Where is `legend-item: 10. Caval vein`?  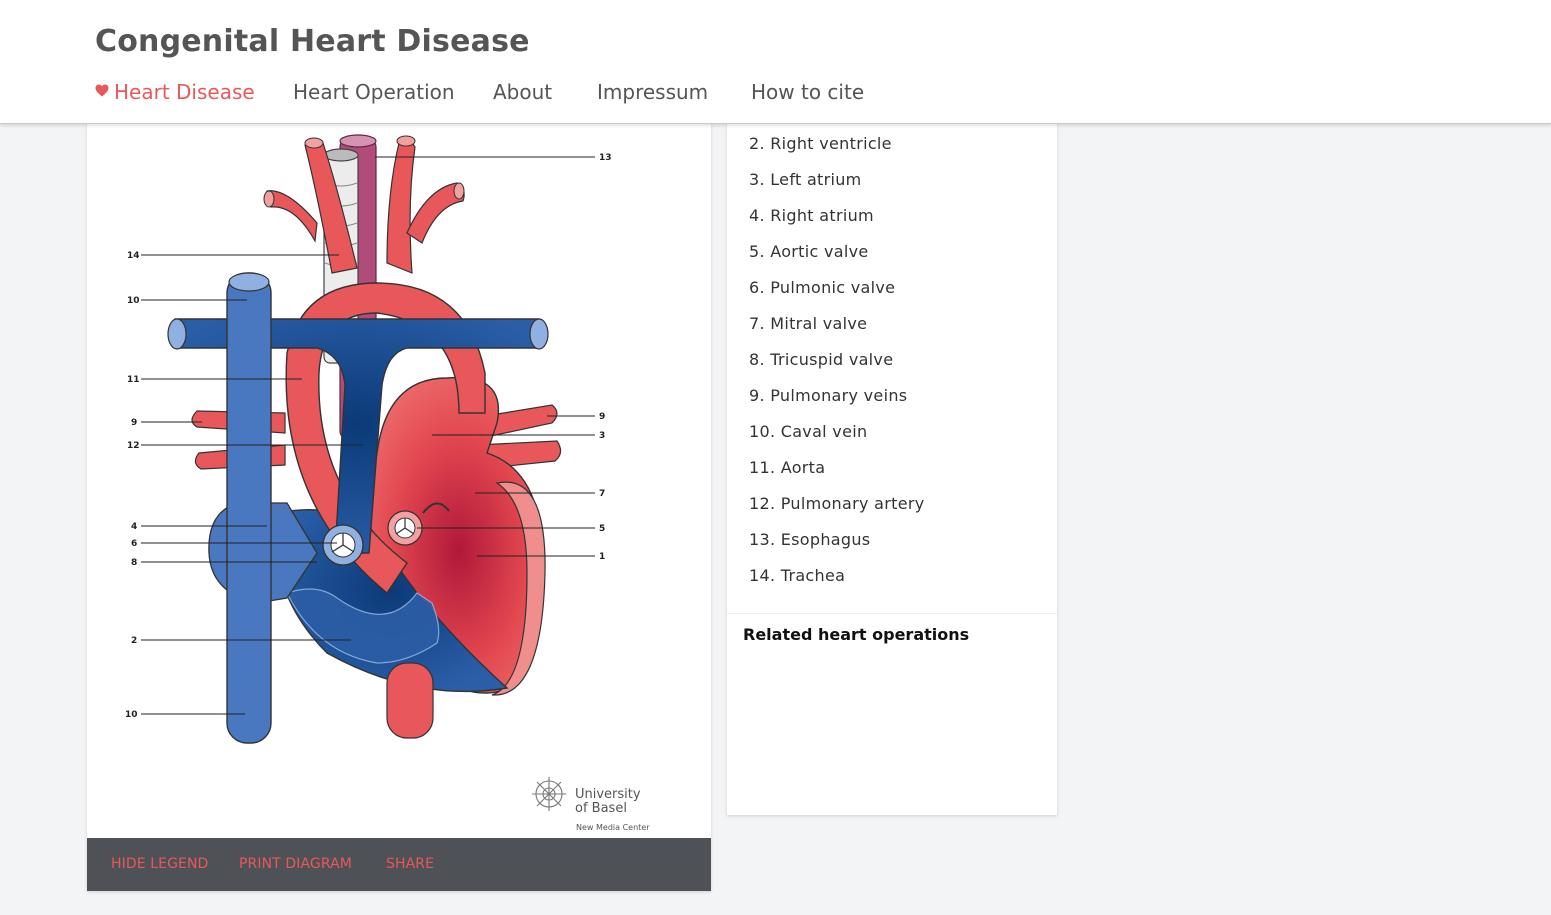 legend-item: 10. Caval vein is located at coordinates (808, 431).